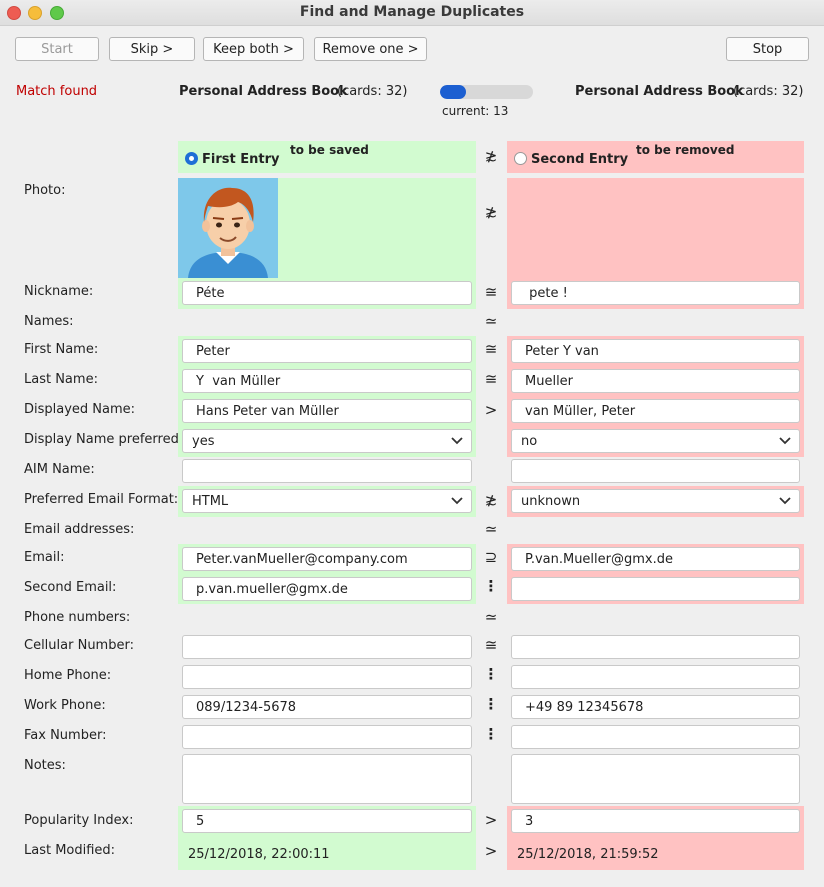 The image size is (824, 887). What do you see at coordinates (491, 617) in the screenshot?
I see `relation-phone-numbers: ≃` at bounding box center [491, 617].